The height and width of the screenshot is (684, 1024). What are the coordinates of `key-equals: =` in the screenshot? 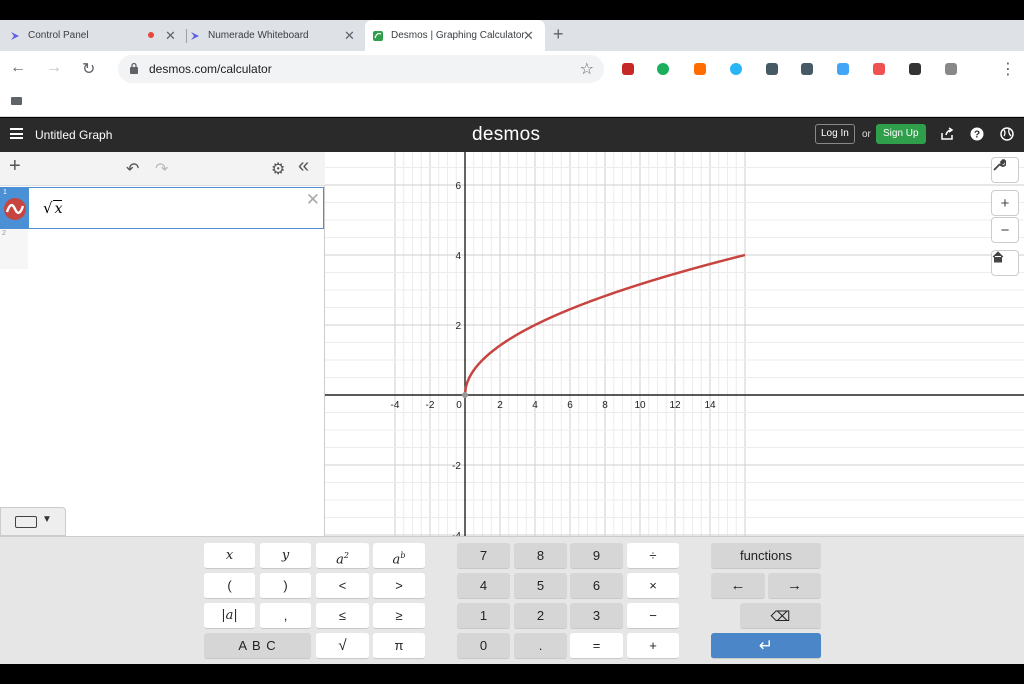 It's located at (596, 646).